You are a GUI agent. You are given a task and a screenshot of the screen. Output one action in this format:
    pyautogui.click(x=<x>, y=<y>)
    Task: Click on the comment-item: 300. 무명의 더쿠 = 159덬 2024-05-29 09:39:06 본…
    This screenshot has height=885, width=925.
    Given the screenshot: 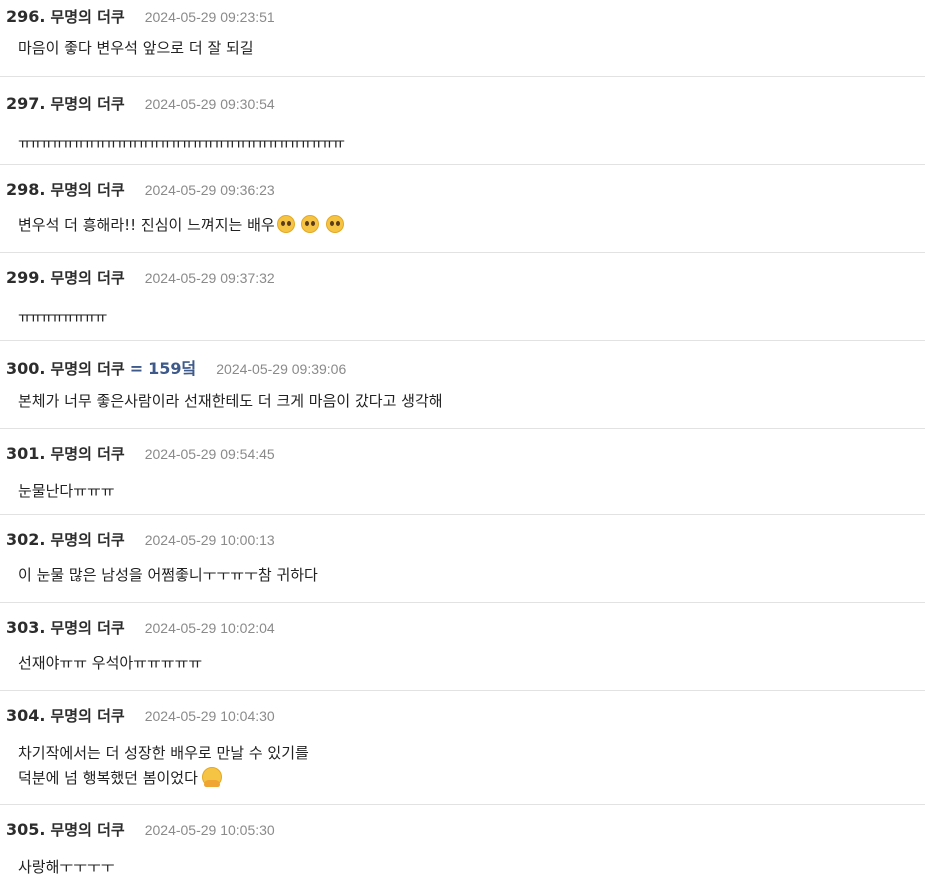 What is the action you would take?
    pyautogui.click(x=462, y=385)
    